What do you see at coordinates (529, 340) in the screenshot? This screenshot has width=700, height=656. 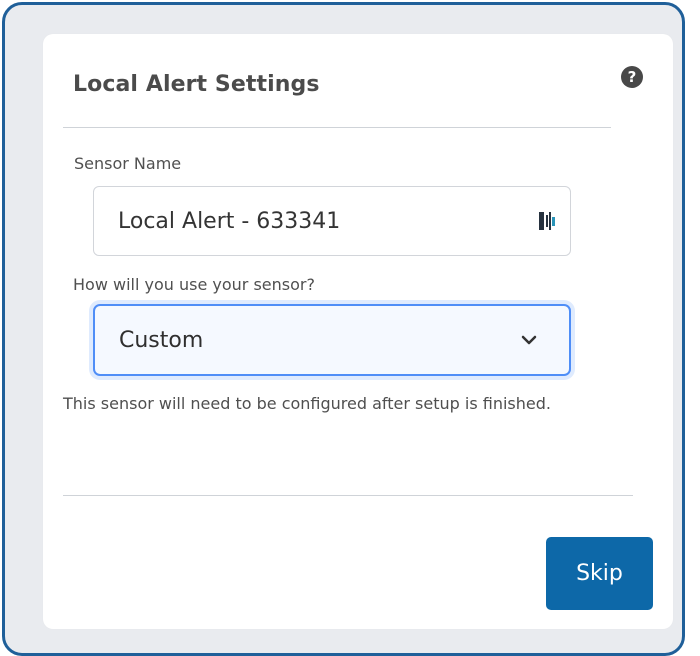 I see `chevron-down-icon` at bounding box center [529, 340].